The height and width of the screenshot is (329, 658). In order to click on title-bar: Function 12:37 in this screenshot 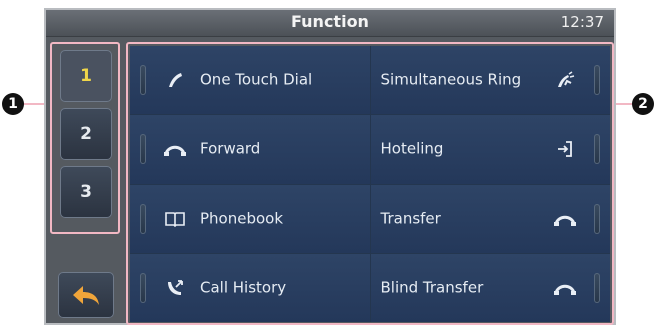, I will do `click(330, 23)`.